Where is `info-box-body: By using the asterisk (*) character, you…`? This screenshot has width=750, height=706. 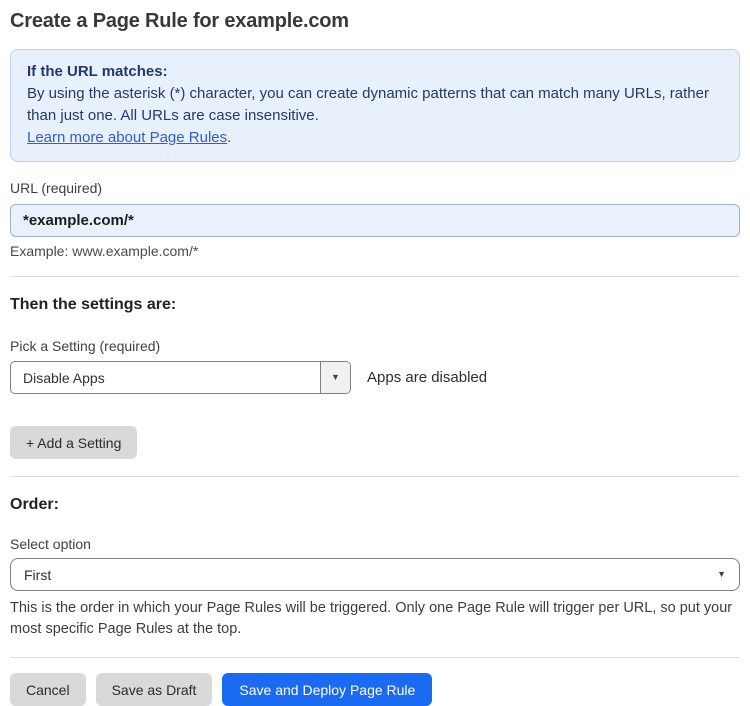 info-box-body: By using the asterisk (*) character, you… is located at coordinates (368, 104).